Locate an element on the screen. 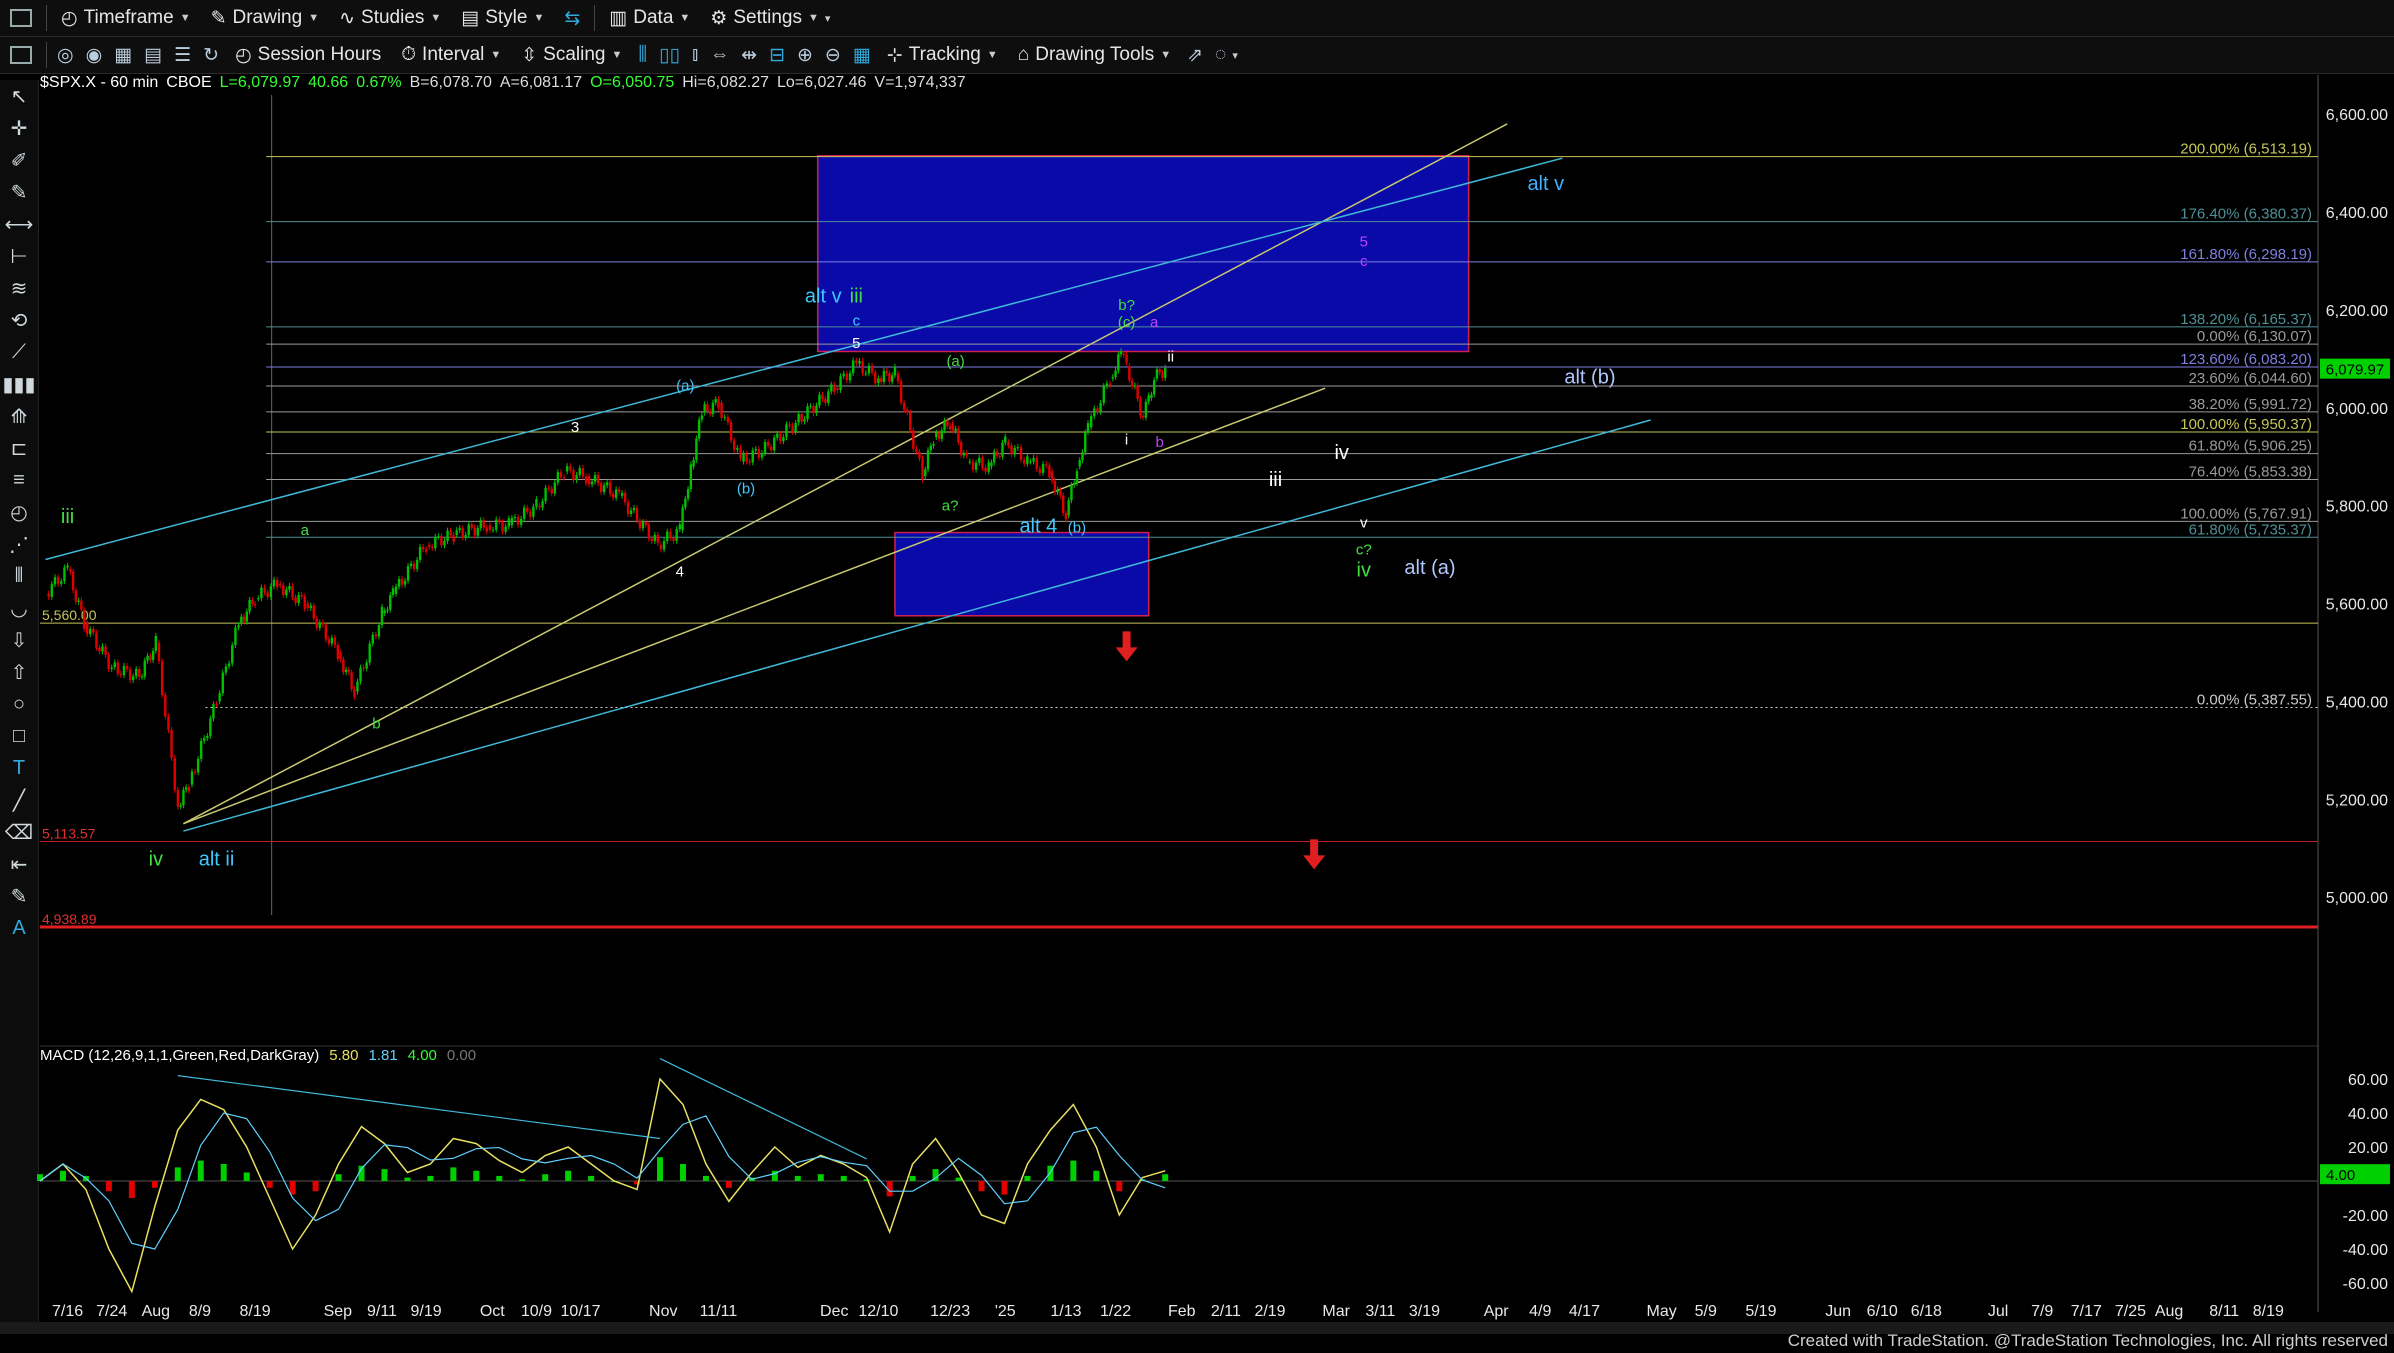 This screenshot has width=2394, height=1353. wave-label: alt ii is located at coordinates (217, 859).